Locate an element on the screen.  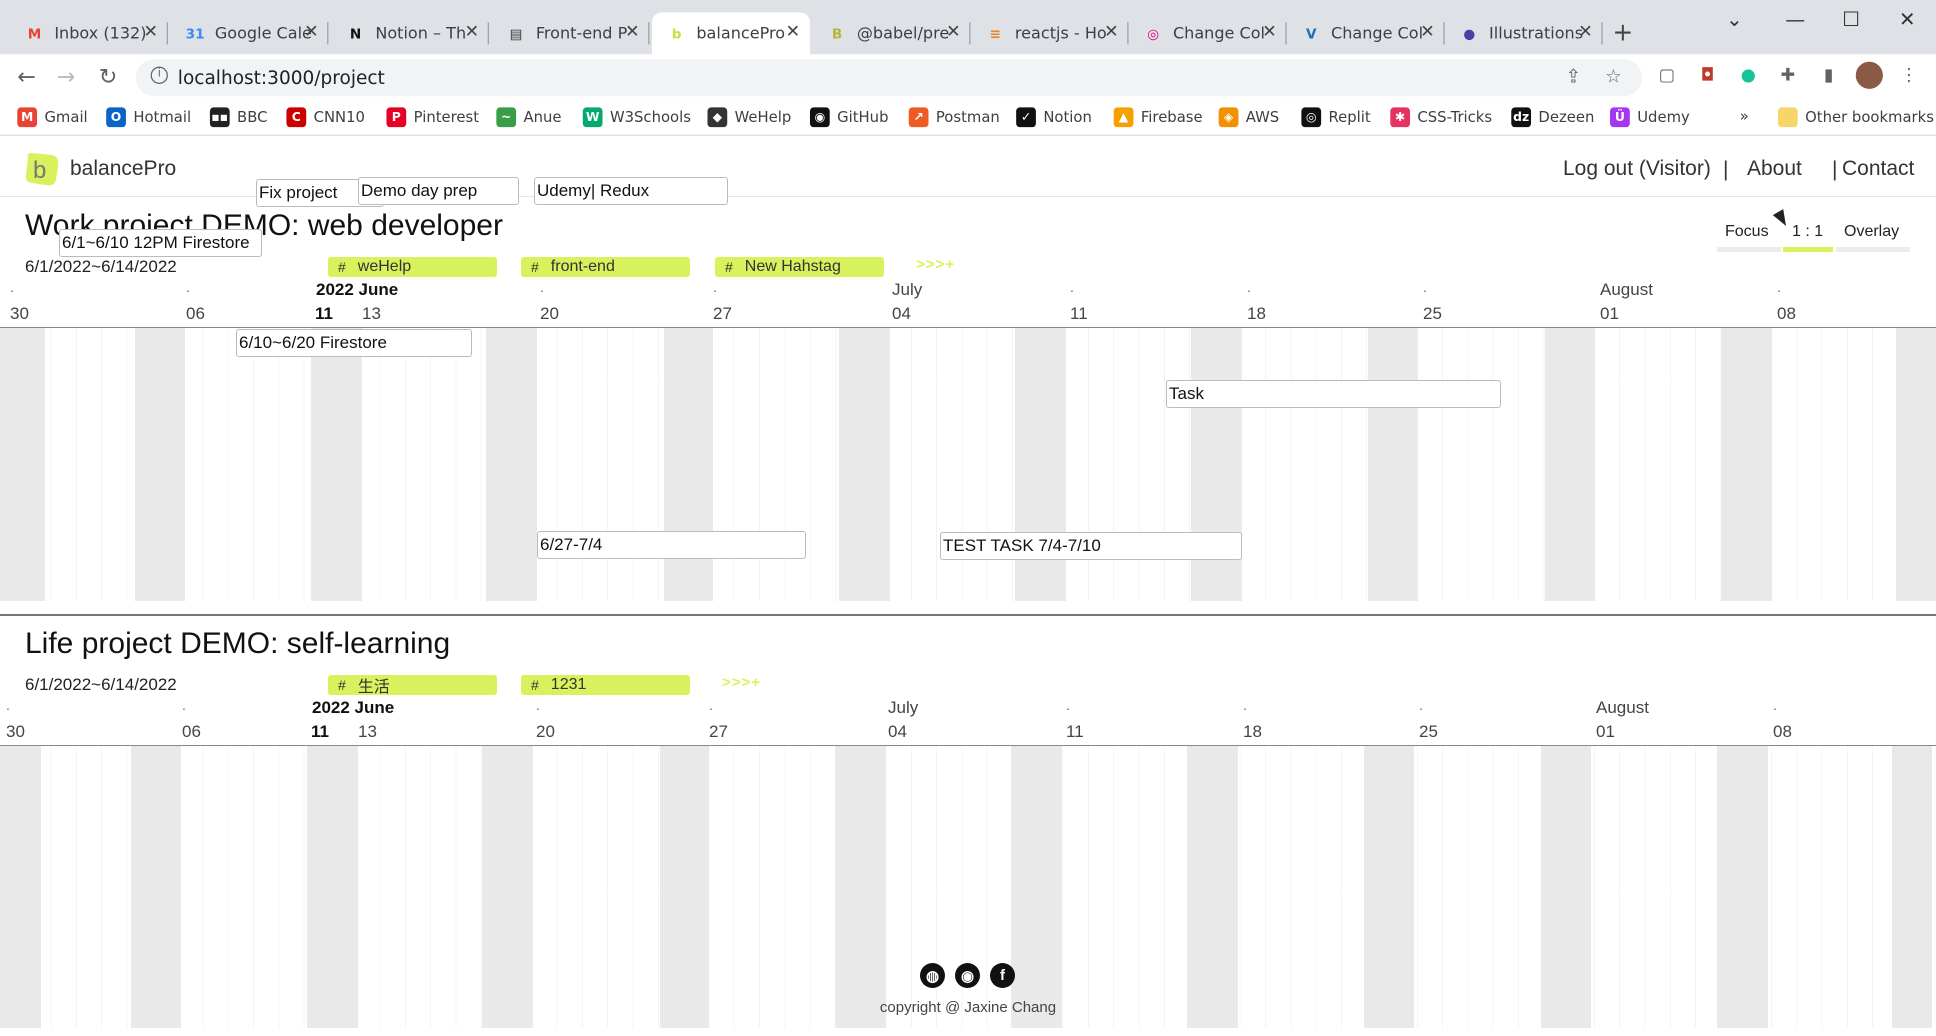
bookmark-pinterest: P Pinterest is located at coordinates (433, 117).